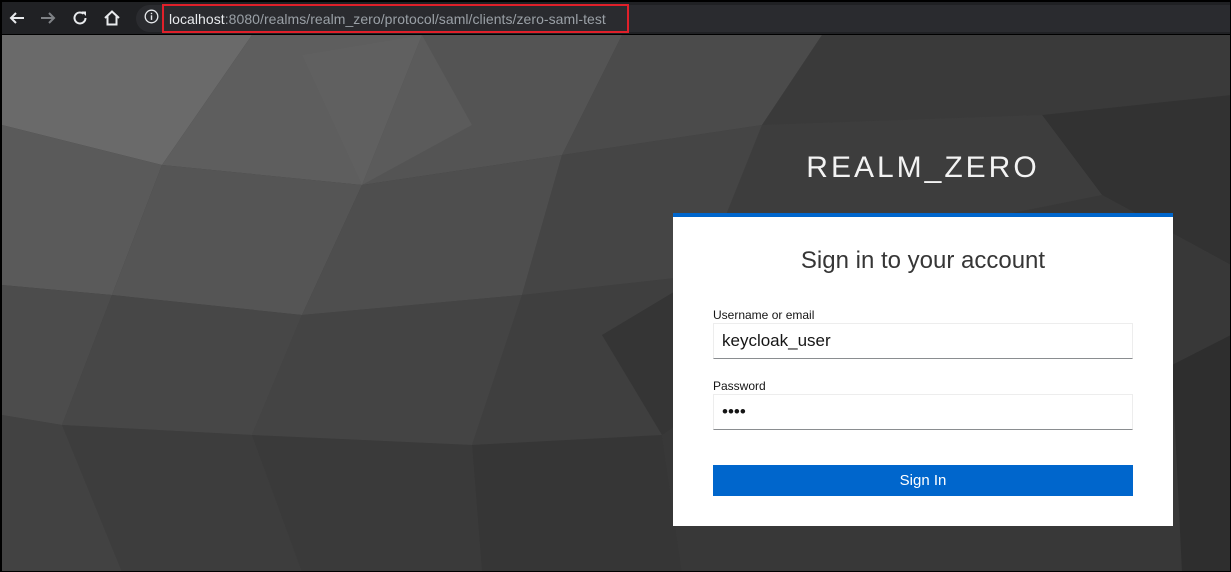 This screenshot has height=572, width=1231. Describe the element at coordinates (151, 16) in the screenshot. I see `info-icon` at that location.